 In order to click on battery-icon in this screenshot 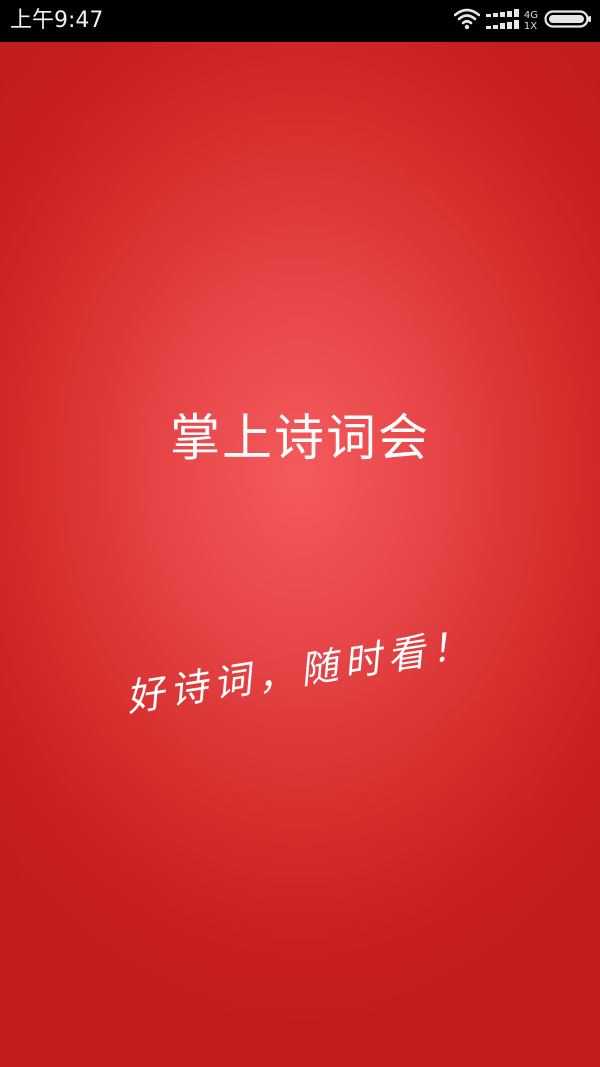, I will do `click(568, 21)`.